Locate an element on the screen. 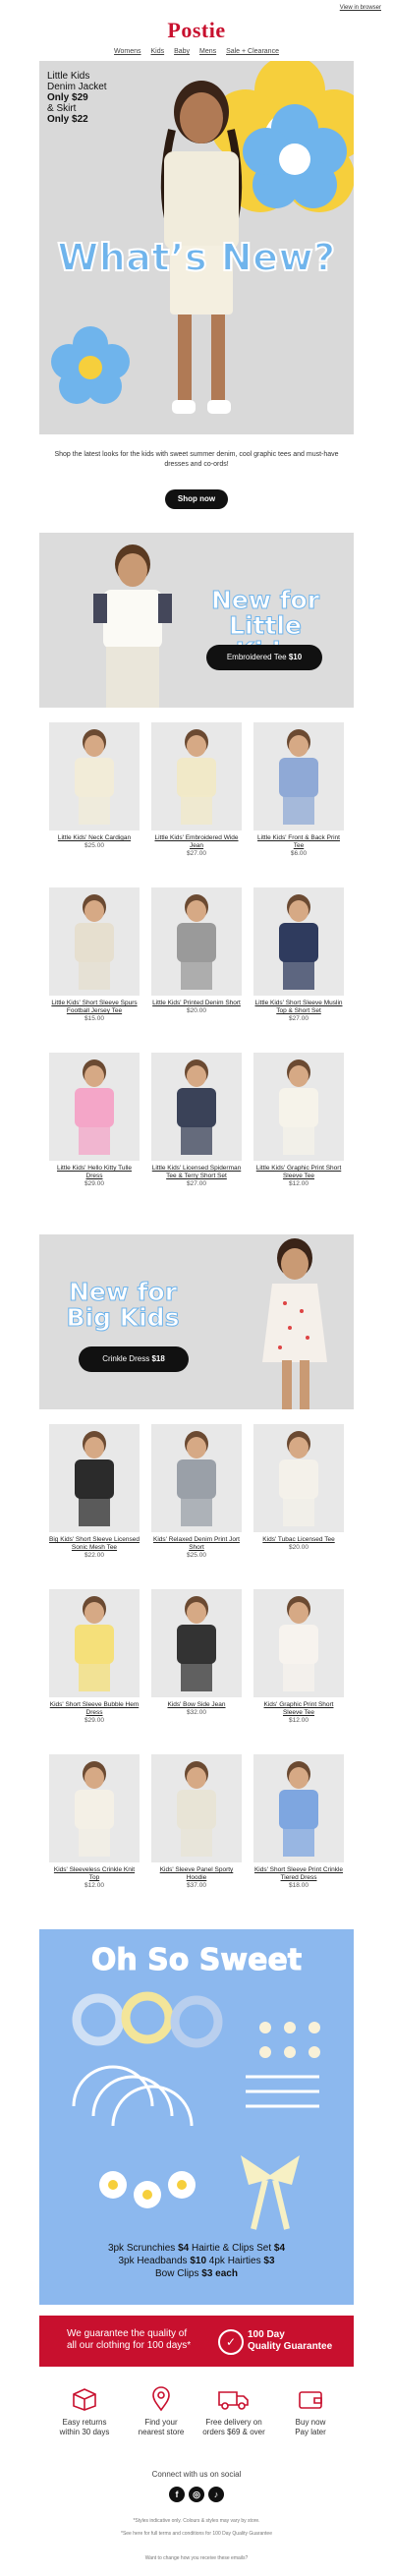  product-name: Little Kids' Front & Back Print Tee is located at coordinates (298, 842).